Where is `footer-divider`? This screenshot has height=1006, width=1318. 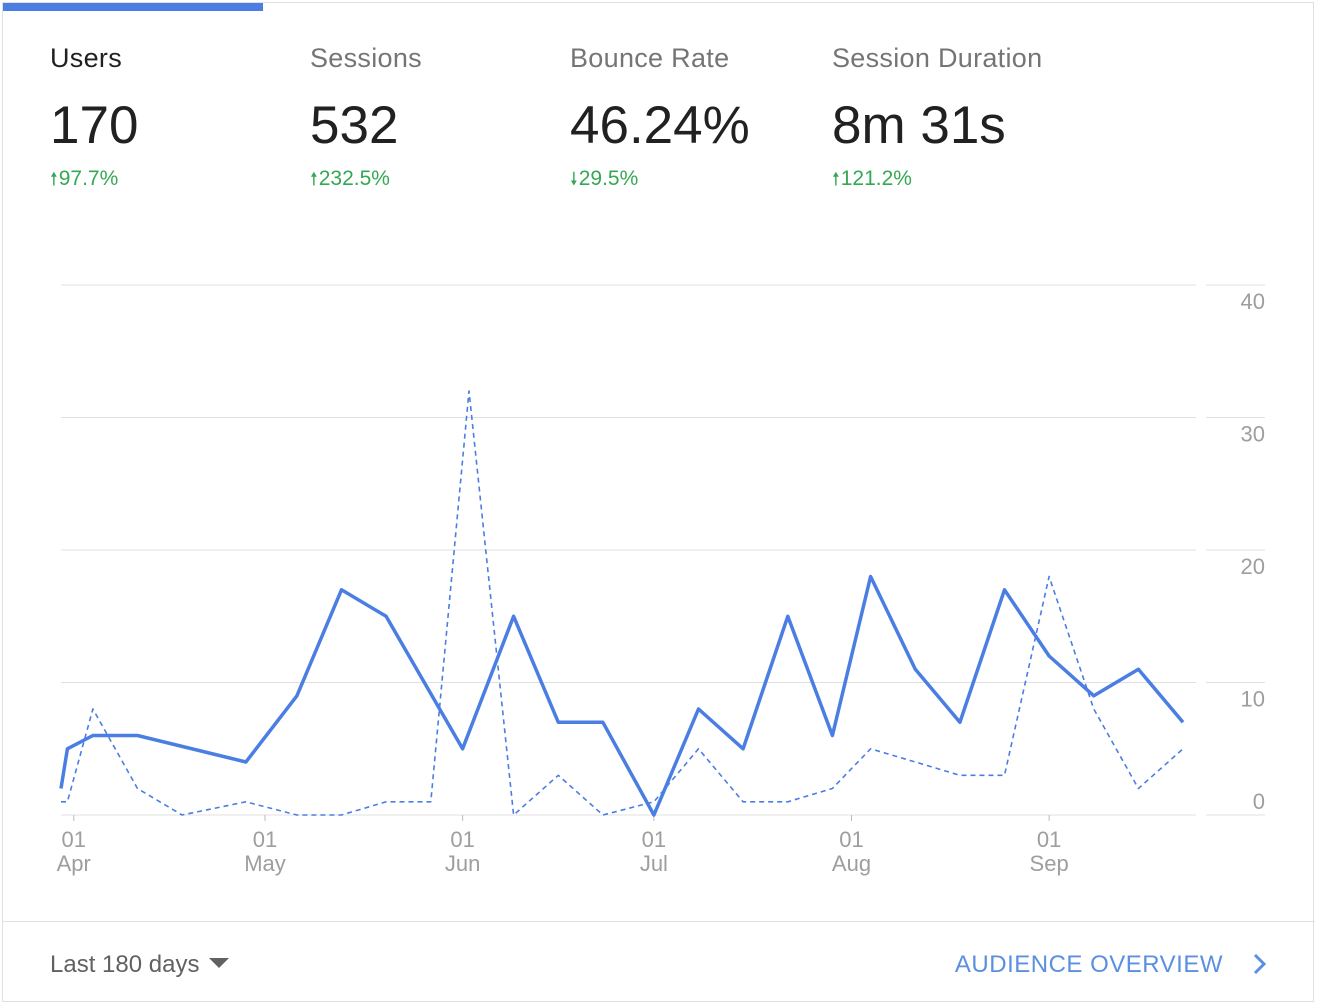
footer-divider is located at coordinates (659, 921).